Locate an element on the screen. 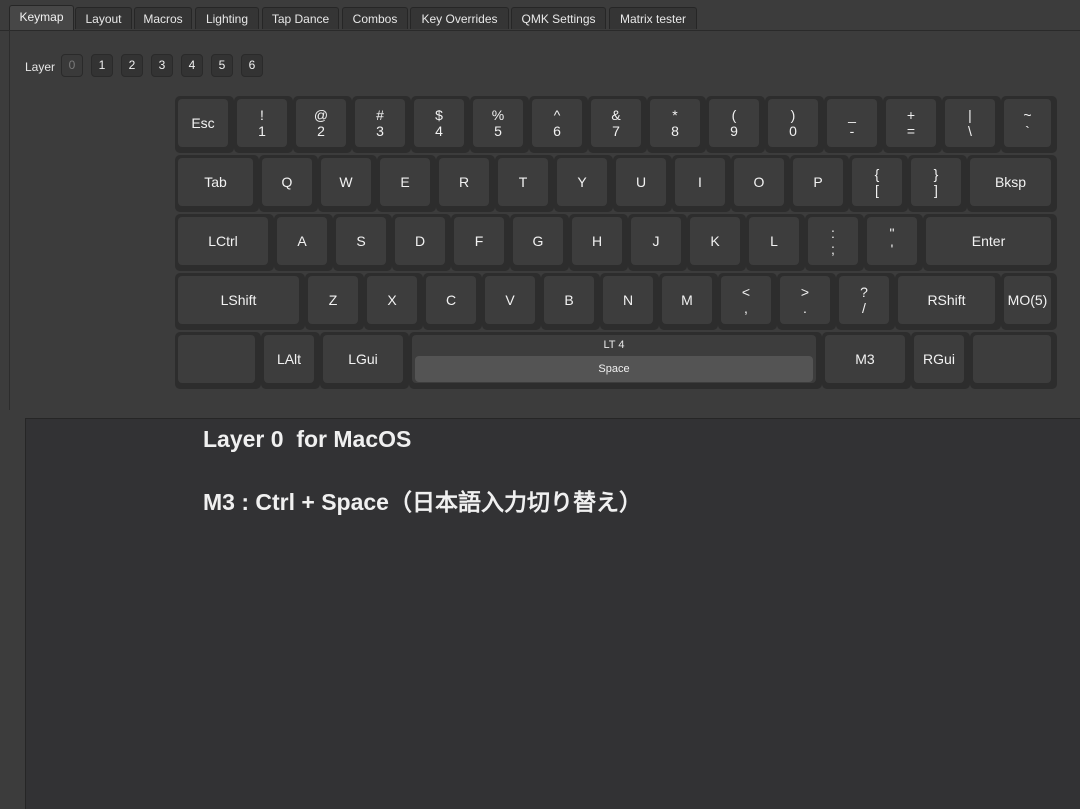  key-5: % 5 is located at coordinates (499, 124).